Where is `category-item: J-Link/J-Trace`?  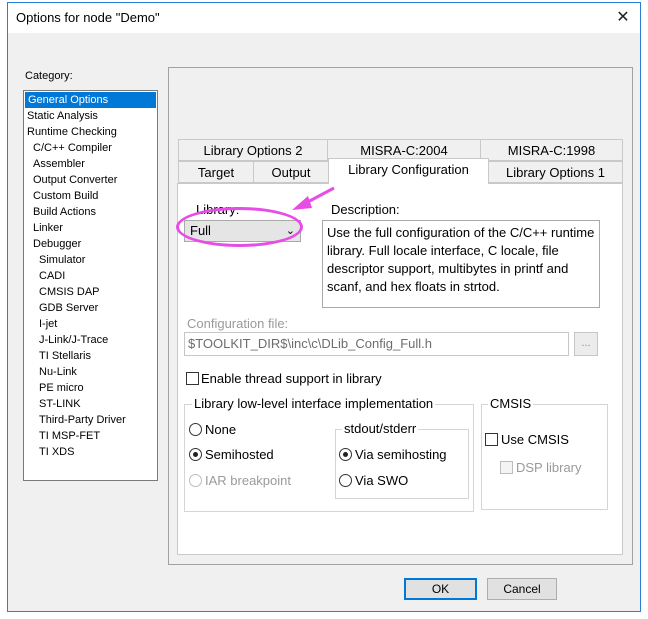
category-item: J-Link/J-Trace is located at coordinates (90, 340).